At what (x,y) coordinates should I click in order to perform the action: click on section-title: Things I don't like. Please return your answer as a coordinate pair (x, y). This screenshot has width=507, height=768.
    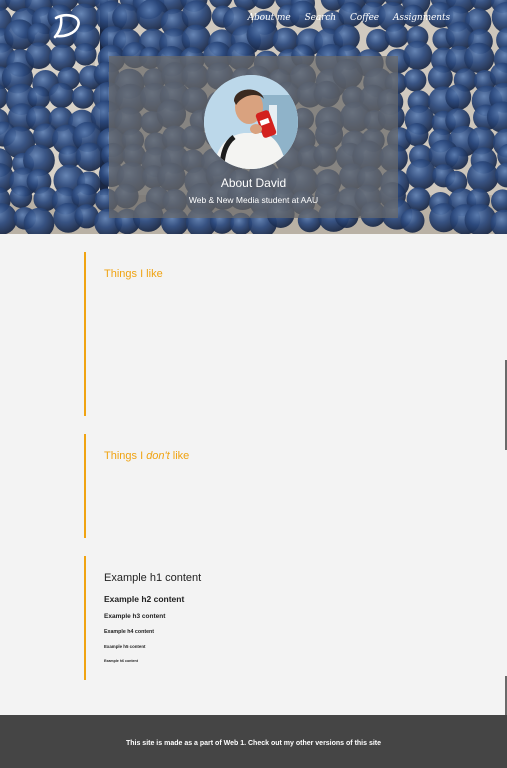
    Looking at the image, I should click on (146, 456).